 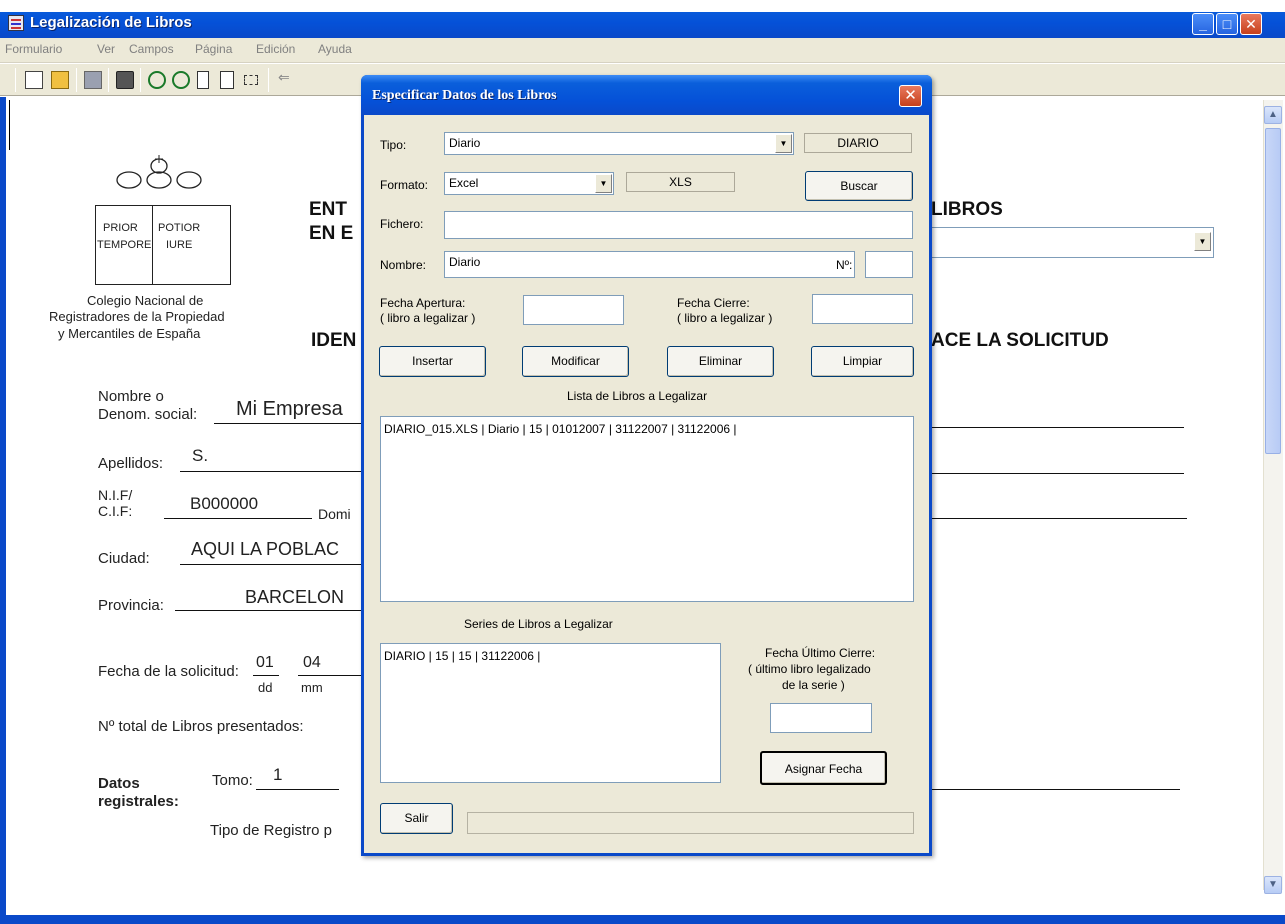 What do you see at coordinates (720, 361) in the screenshot?
I see `eliminar-button: Eliminar` at bounding box center [720, 361].